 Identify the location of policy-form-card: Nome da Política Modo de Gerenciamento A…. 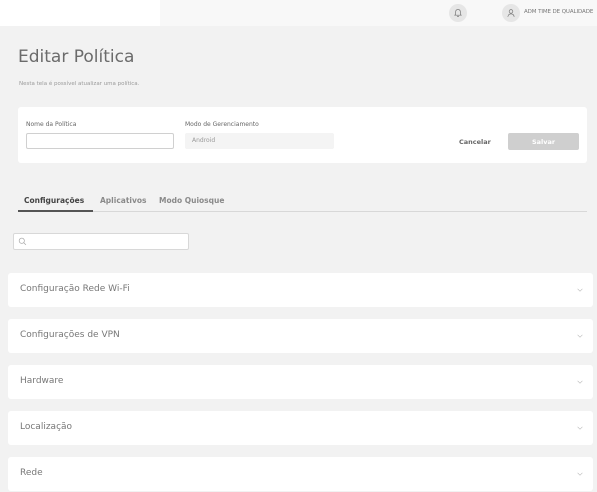
(302, 135).